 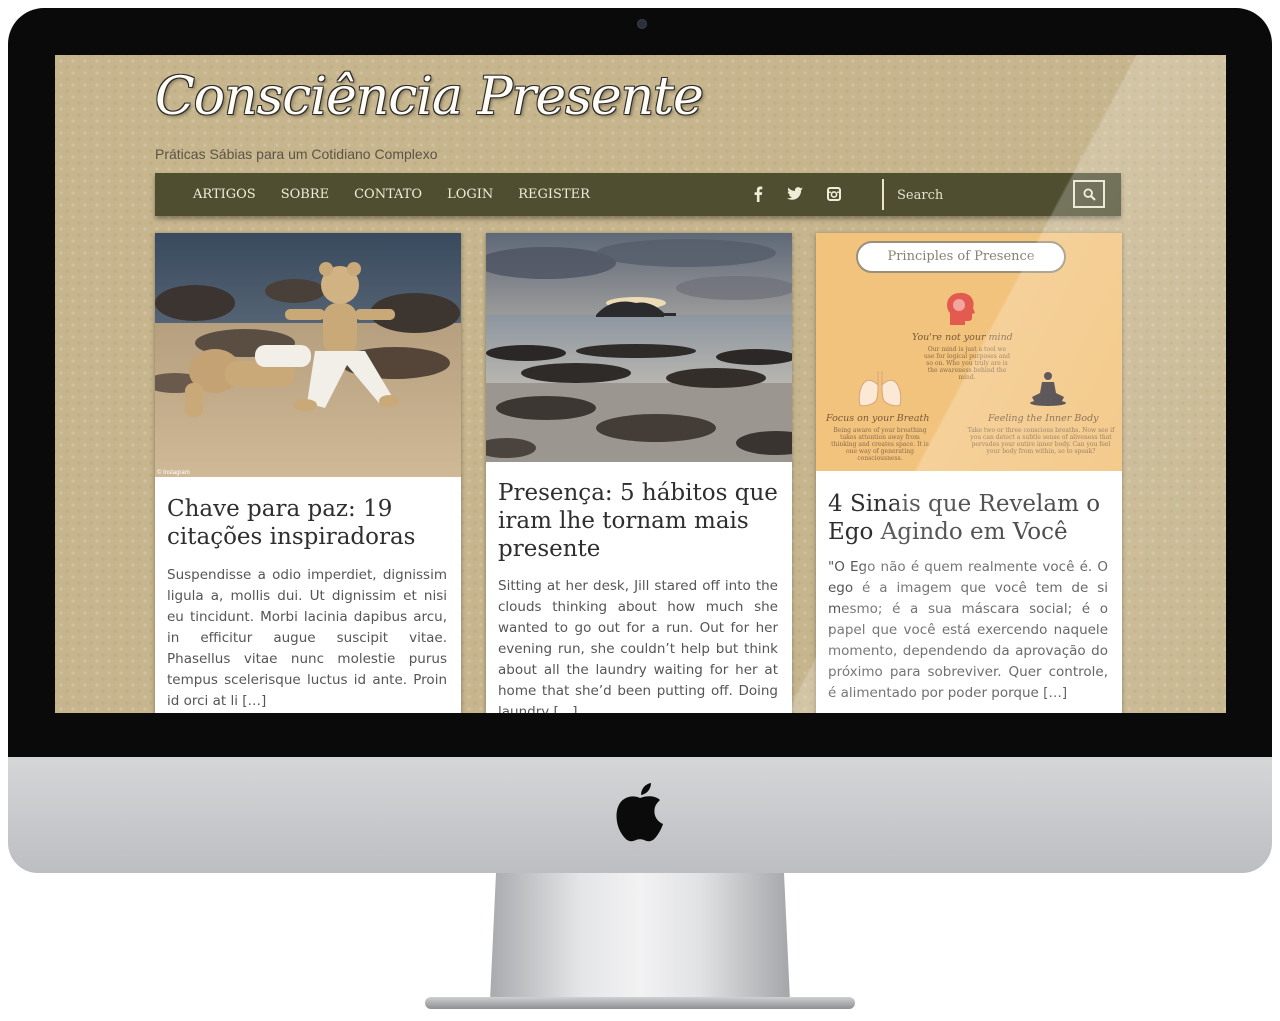 I want to click on nav-item-register: REGISTER, so click(x=554, y=194).